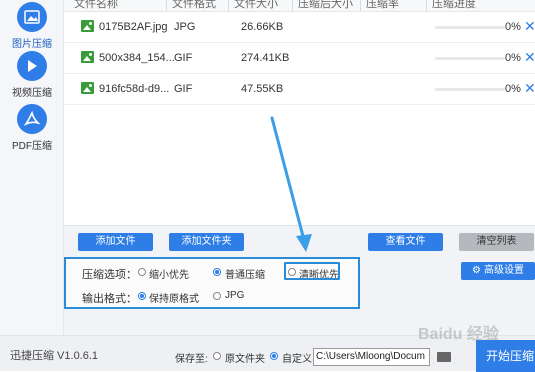  Describe the element at coordinates (297, 359) in the screenshot. I see `radio-label: 自定义` at that location.